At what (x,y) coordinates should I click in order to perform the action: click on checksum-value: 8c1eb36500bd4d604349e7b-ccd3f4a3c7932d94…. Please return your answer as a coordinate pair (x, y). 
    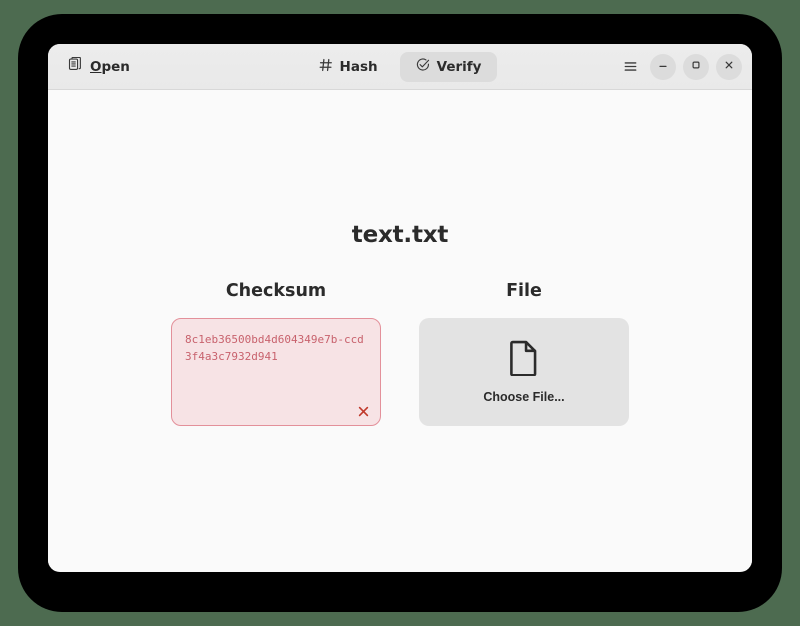
    Looking at the image, I should click on (276, 348).